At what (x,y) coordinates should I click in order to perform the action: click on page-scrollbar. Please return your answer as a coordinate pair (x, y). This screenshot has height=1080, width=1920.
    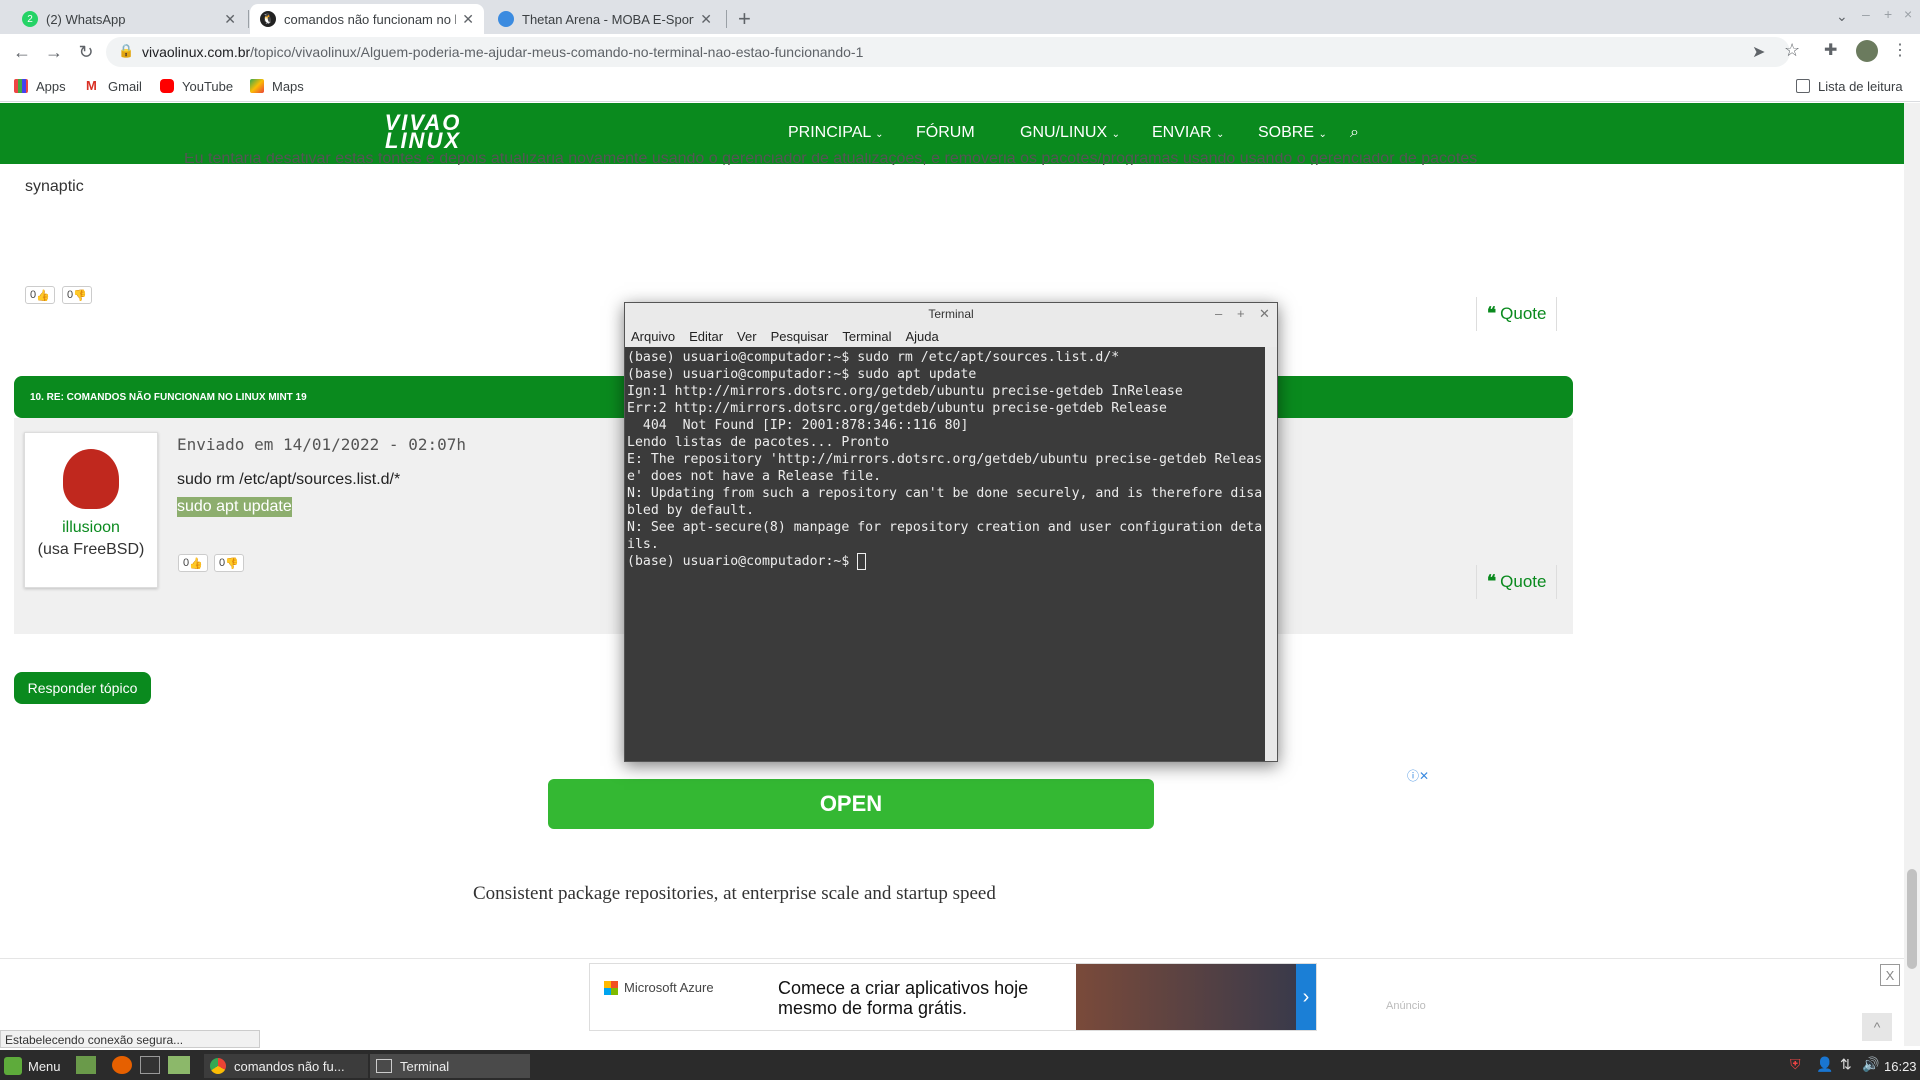
    Looking at the image, I should click on (1912, 574).